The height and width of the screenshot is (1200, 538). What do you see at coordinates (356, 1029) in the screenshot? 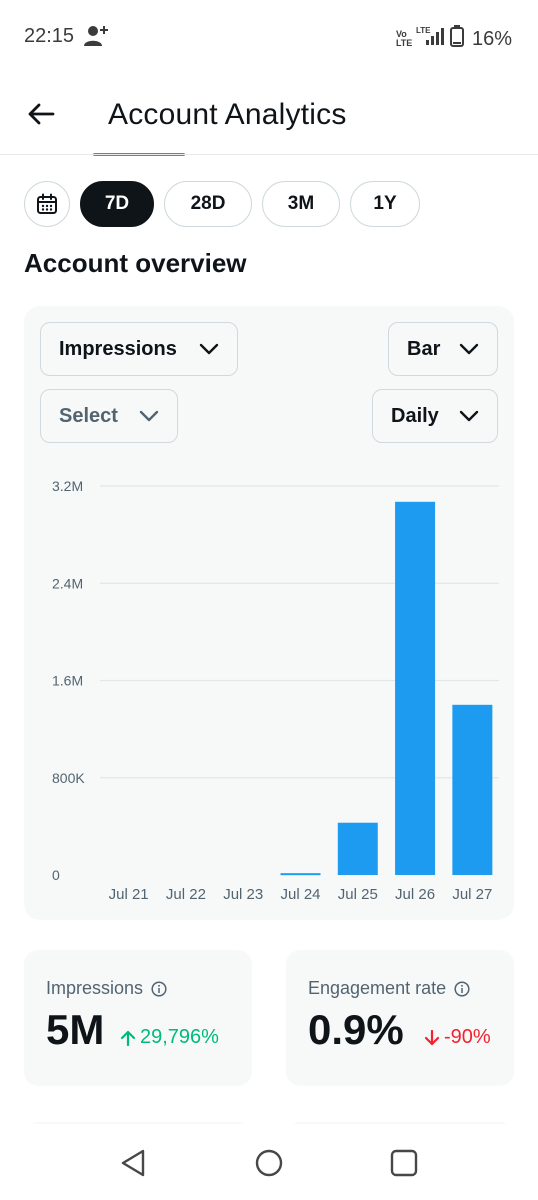
I see `engagement-stat-value: 0.9%` at bounding box center [356, 1029].